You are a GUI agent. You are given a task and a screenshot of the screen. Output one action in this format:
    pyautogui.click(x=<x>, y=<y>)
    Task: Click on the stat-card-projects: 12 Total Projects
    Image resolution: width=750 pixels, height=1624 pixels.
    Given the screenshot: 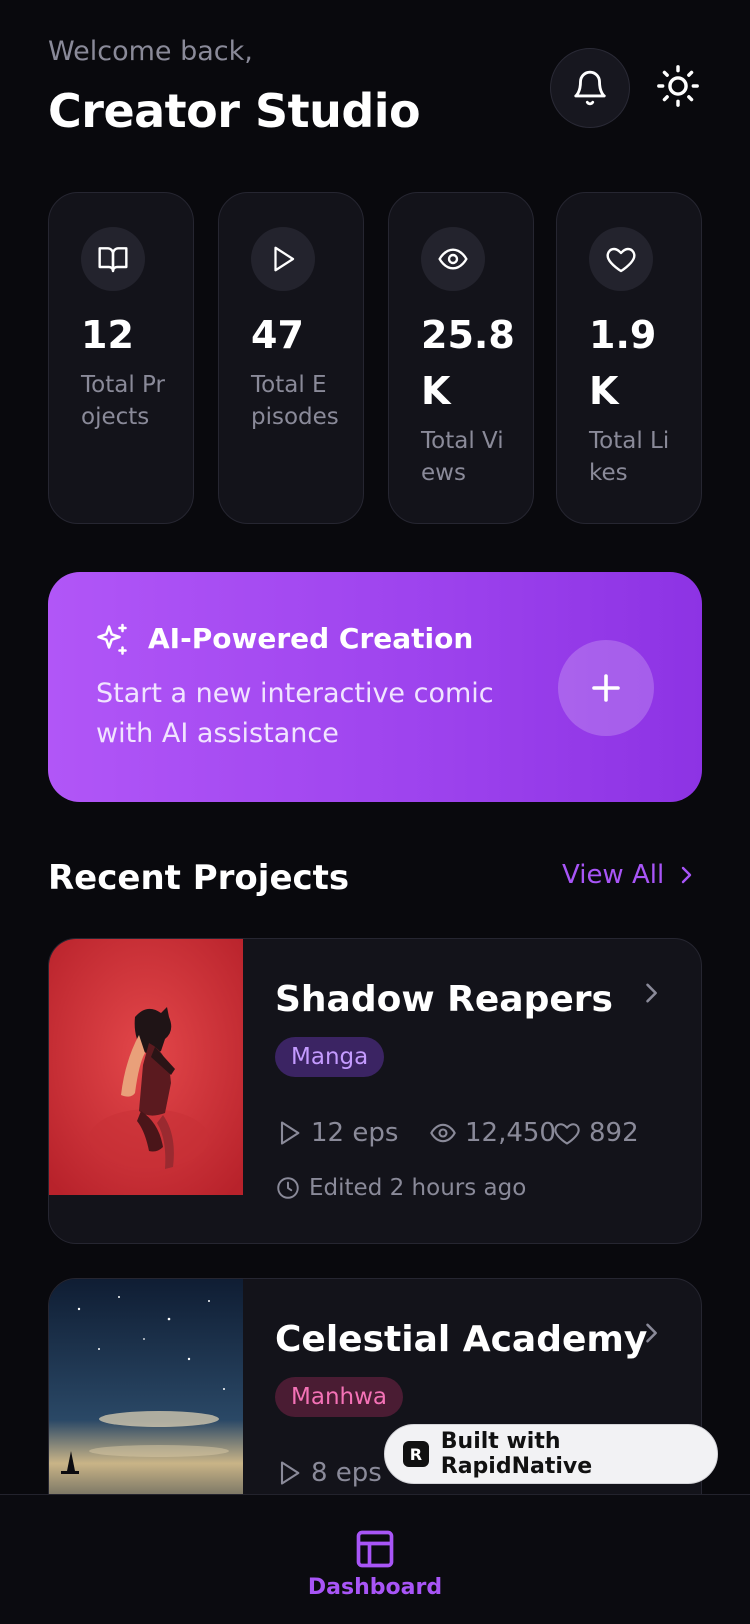 What is the action you would take?
    pyautogui.click(x=121, y=358)
    